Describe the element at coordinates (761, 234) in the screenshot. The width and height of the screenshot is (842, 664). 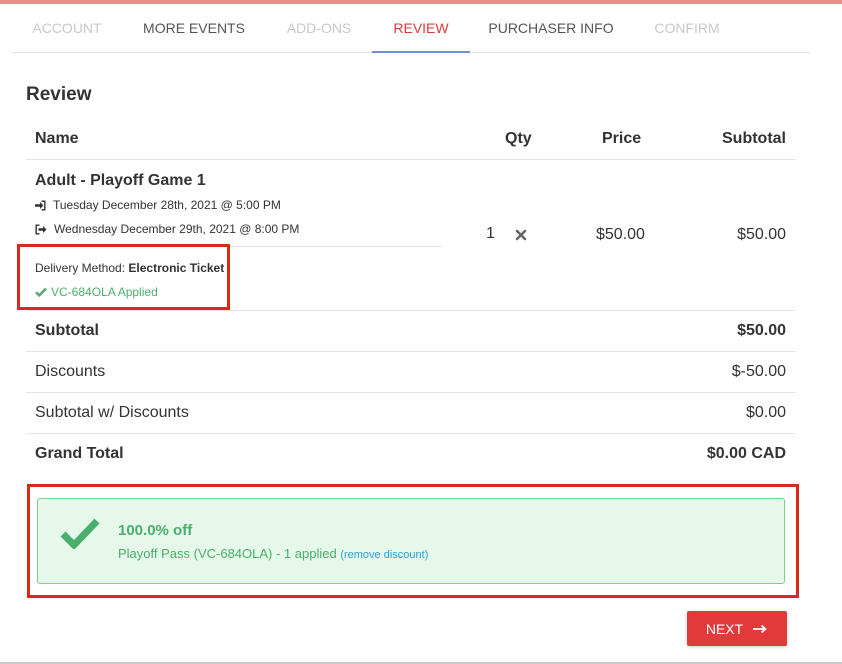
I see `item-subtotal: $50.00` at that location.